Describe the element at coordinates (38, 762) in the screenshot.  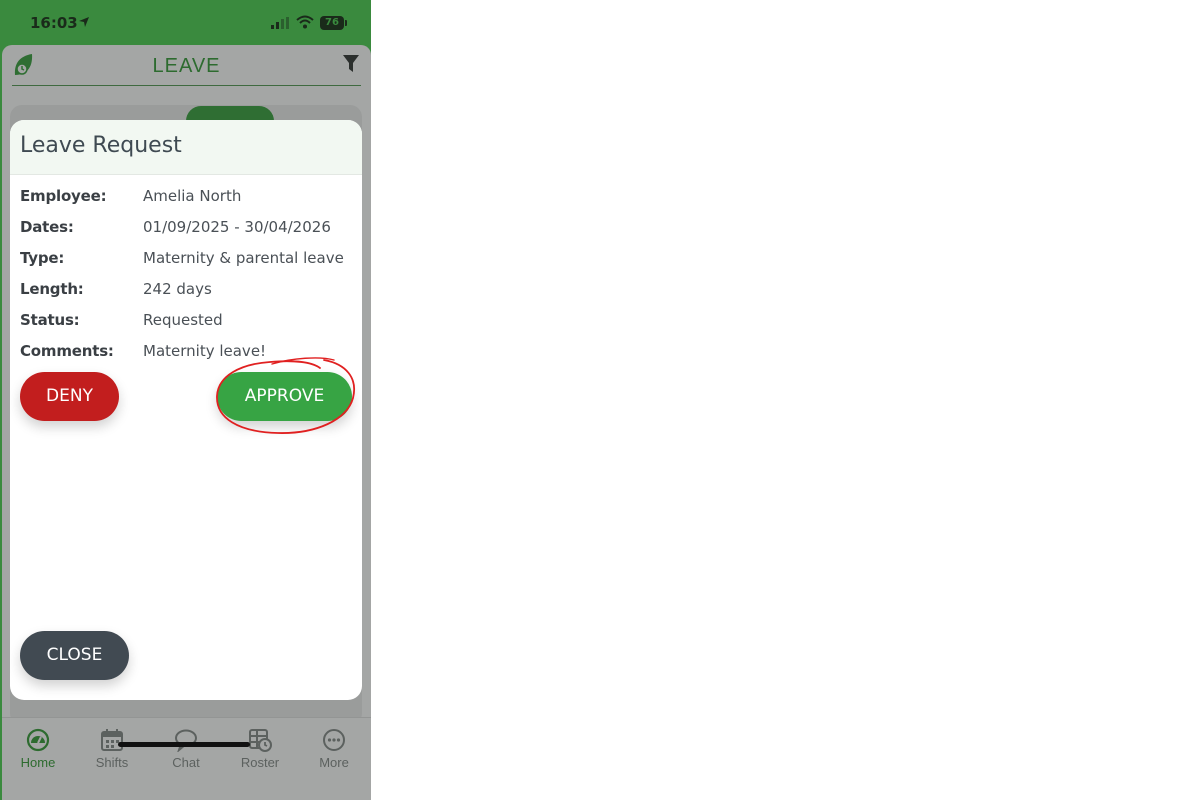
I see `nav-label-home: Home` at that location.